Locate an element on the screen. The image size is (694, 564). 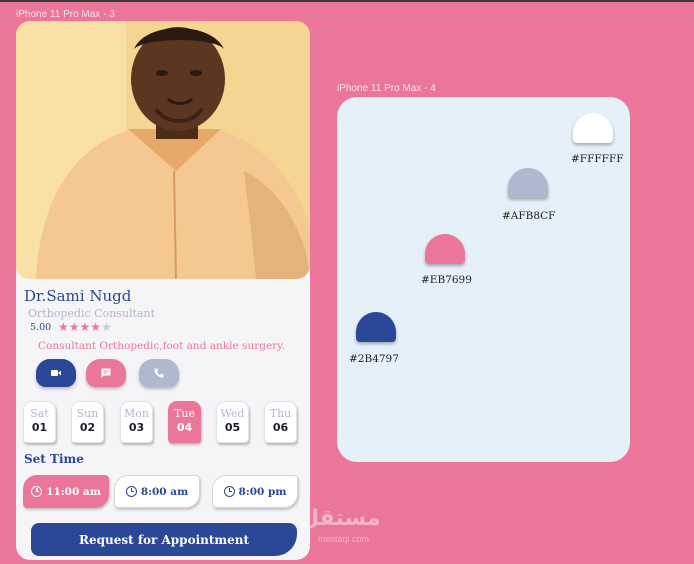
day-name: Thu is located at coordinates (280, 413).